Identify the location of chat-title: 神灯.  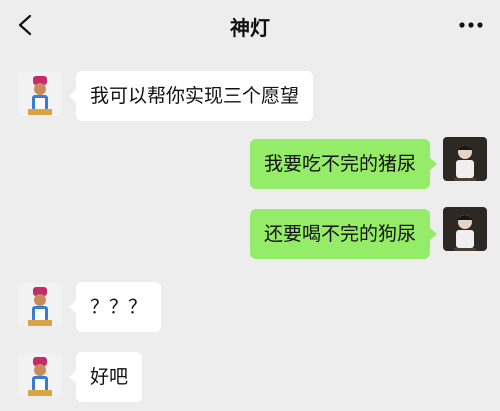
(250, 28).